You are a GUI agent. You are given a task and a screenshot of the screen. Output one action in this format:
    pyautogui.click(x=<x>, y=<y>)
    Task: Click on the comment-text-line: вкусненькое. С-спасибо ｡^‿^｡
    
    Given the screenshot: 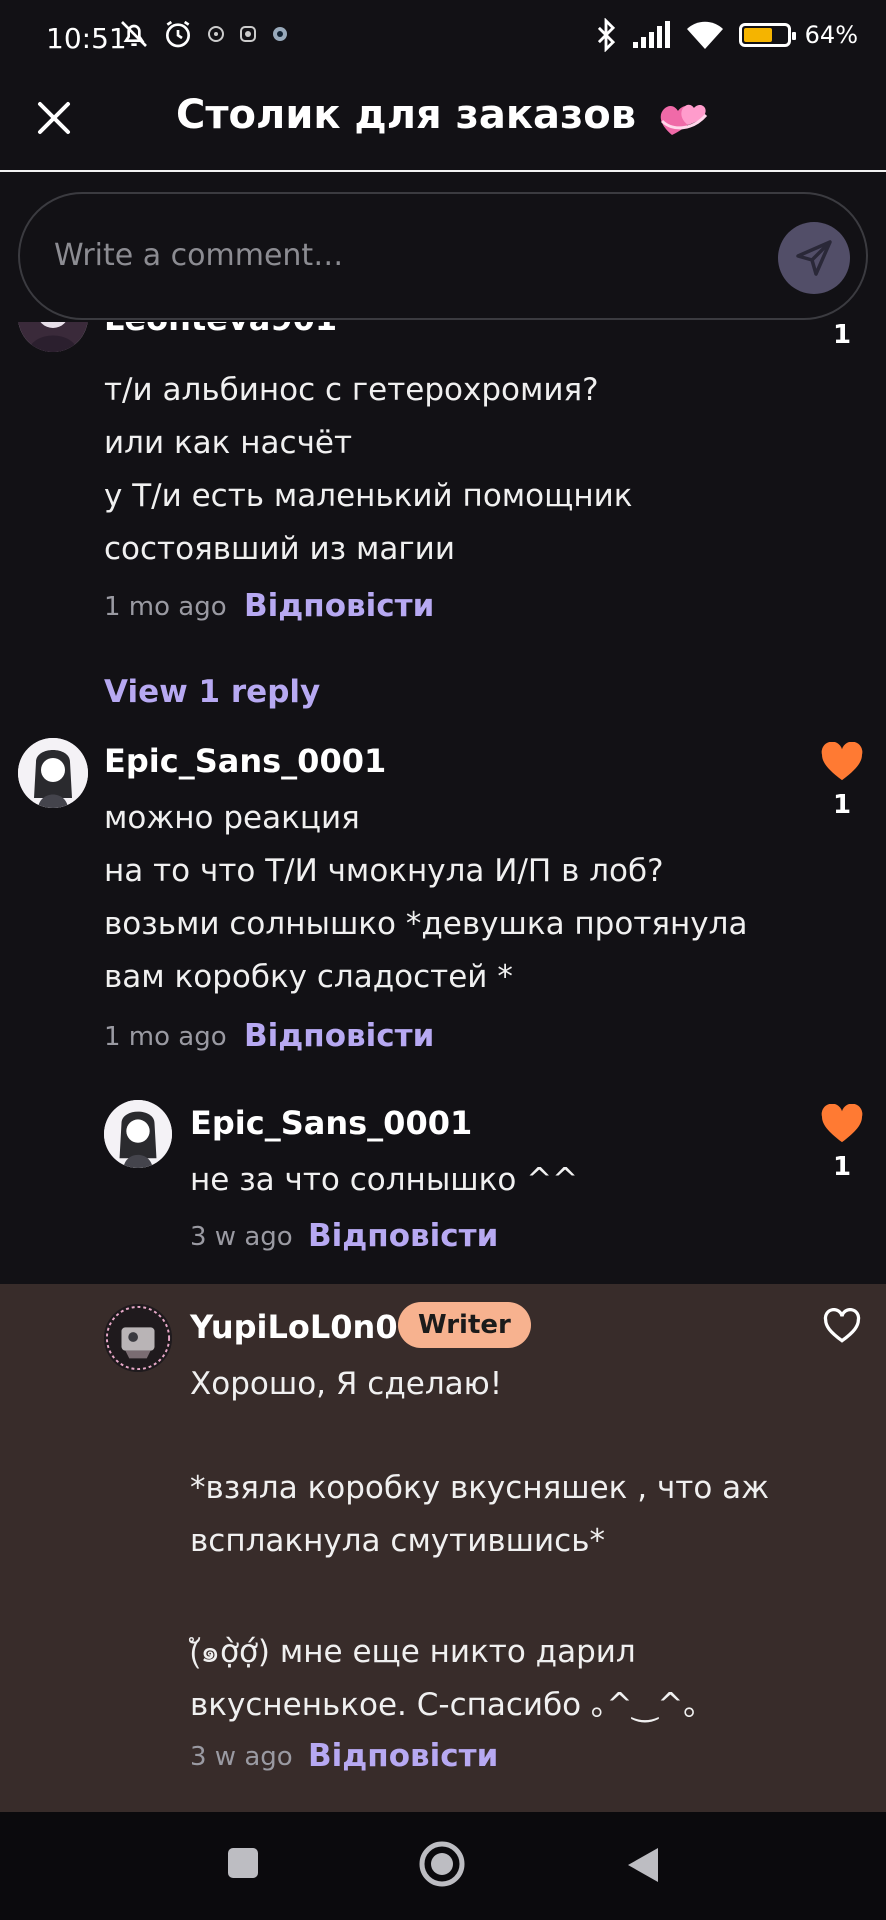 What is the action you would take?
    pyautogui.click(x=444, y=1705)
    